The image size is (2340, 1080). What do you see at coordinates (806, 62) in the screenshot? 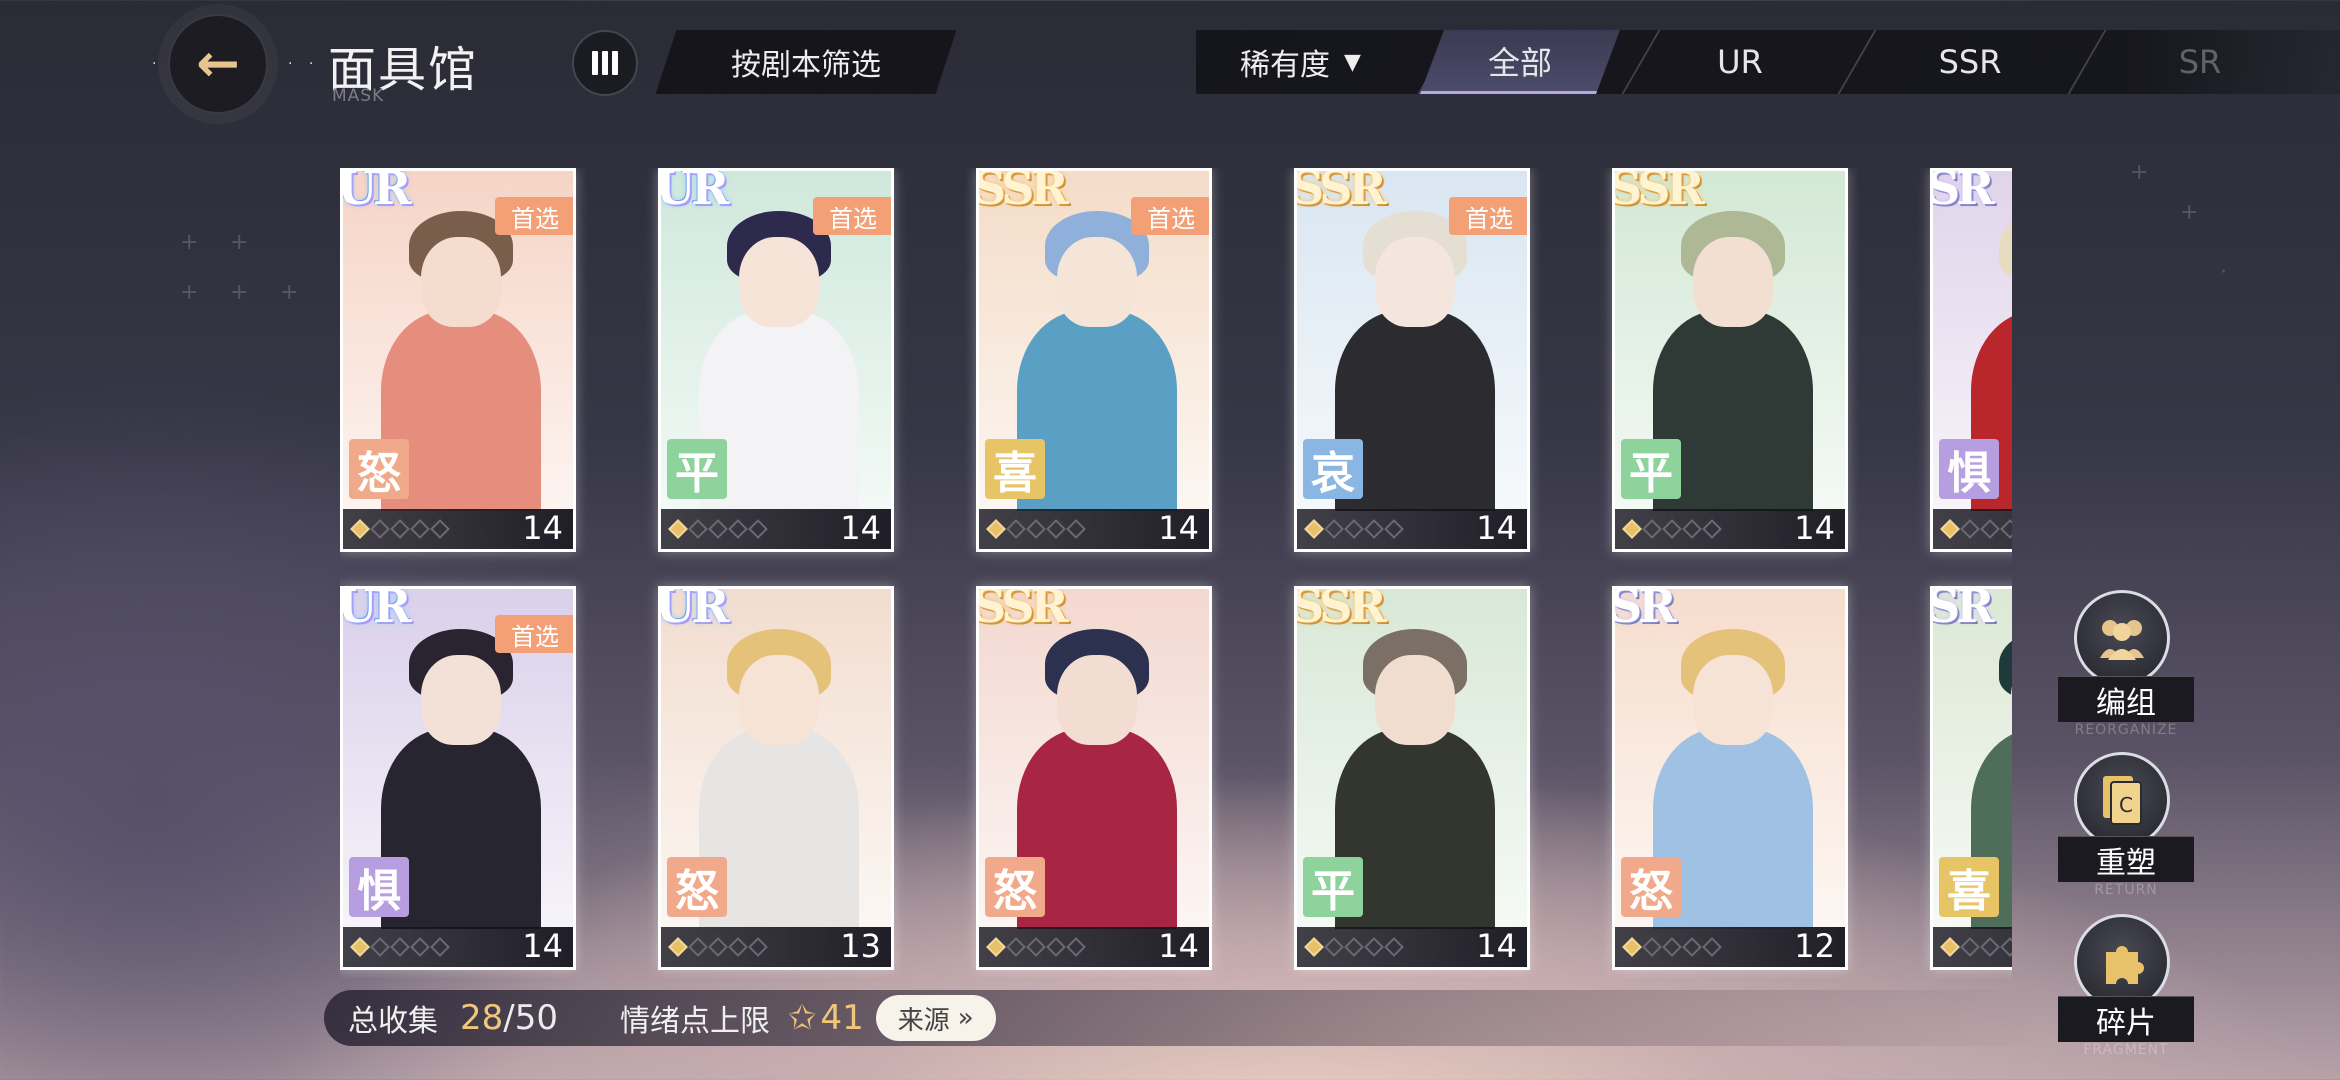
I see `script-filter-button: 按剧本筛选` at bounding box center [806, 62].